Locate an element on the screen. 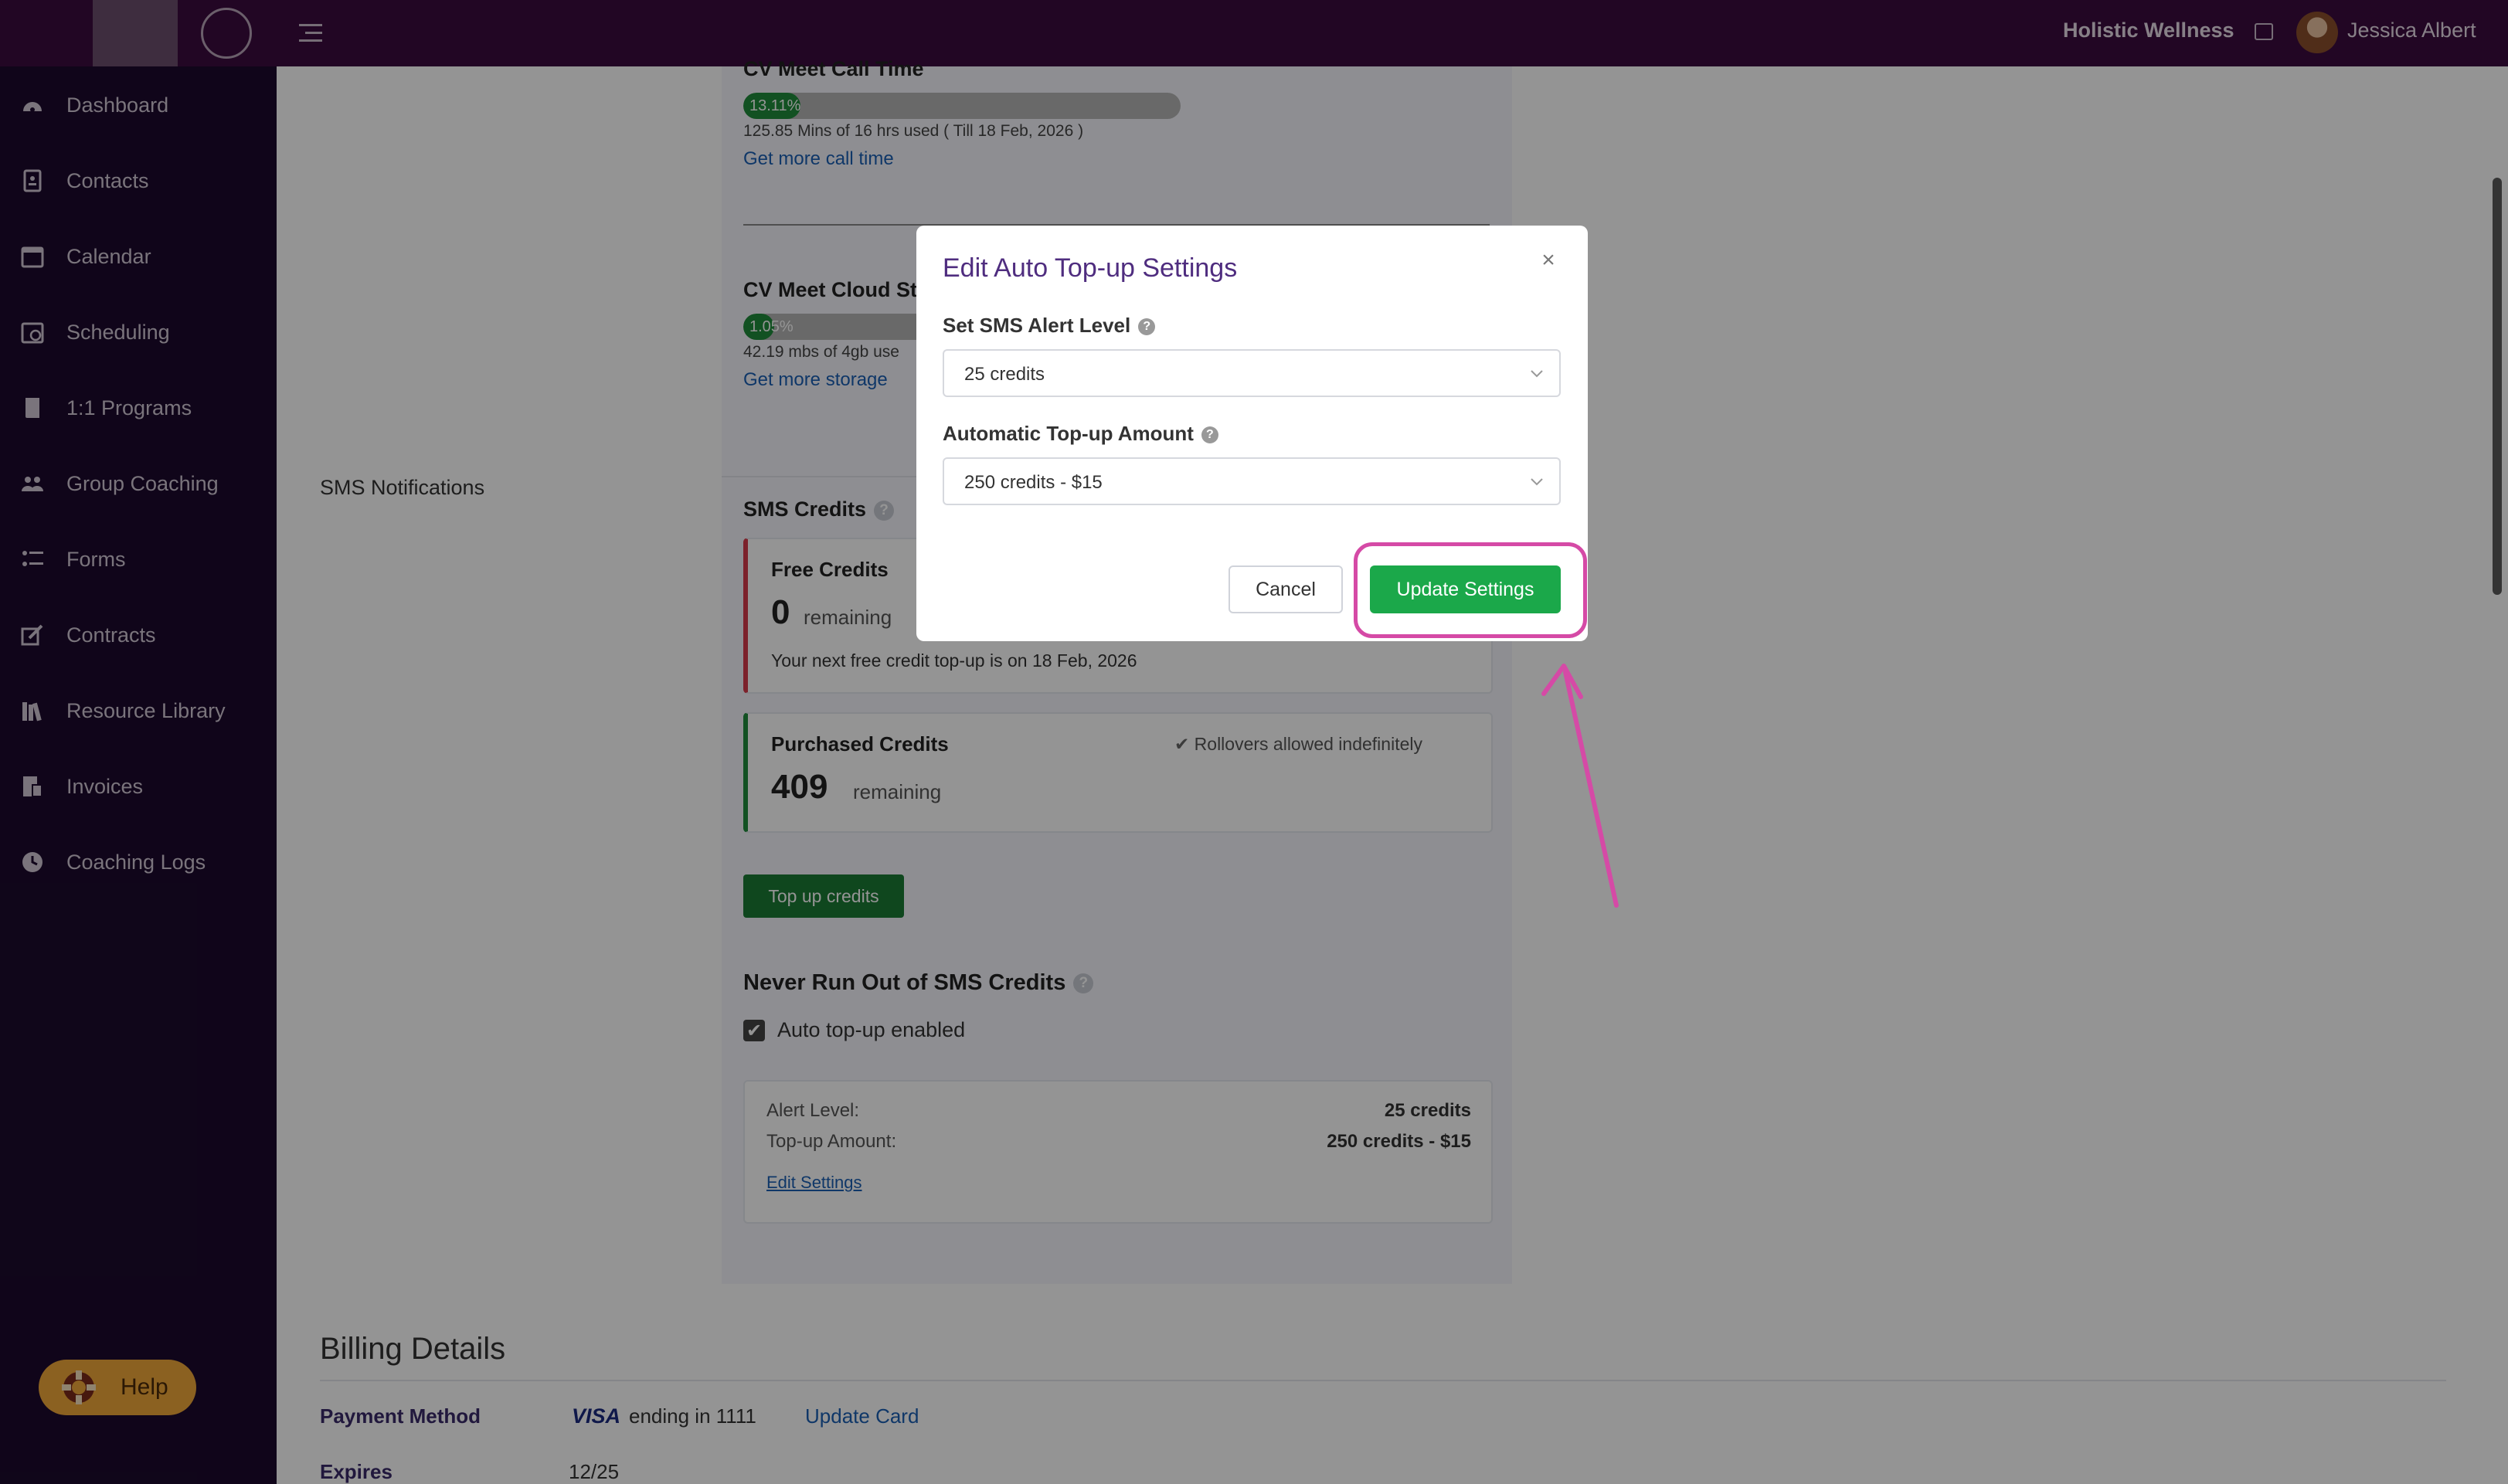  topup-amount-value: 250 credits - $15 is located at coordinates (1033, 482).